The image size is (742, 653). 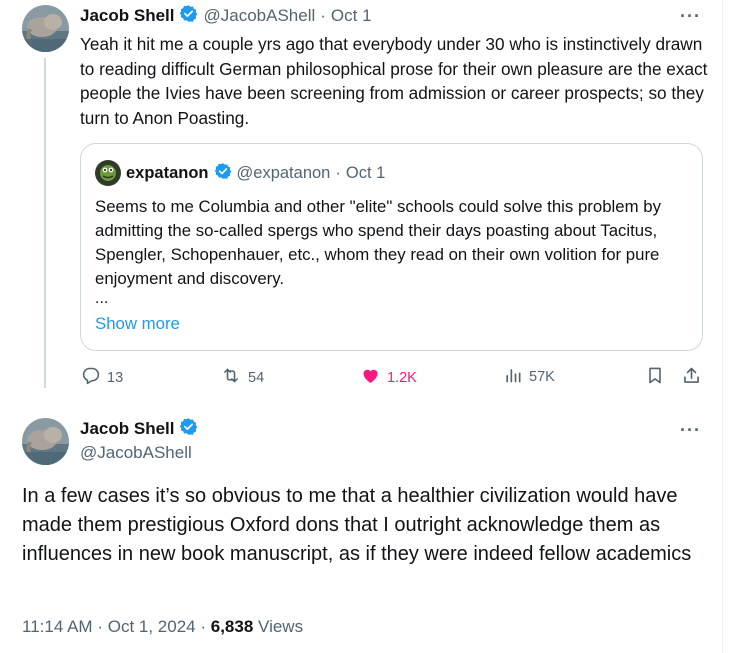 I want to click on quote-date: Oct 1, so click(x=365, y=173).